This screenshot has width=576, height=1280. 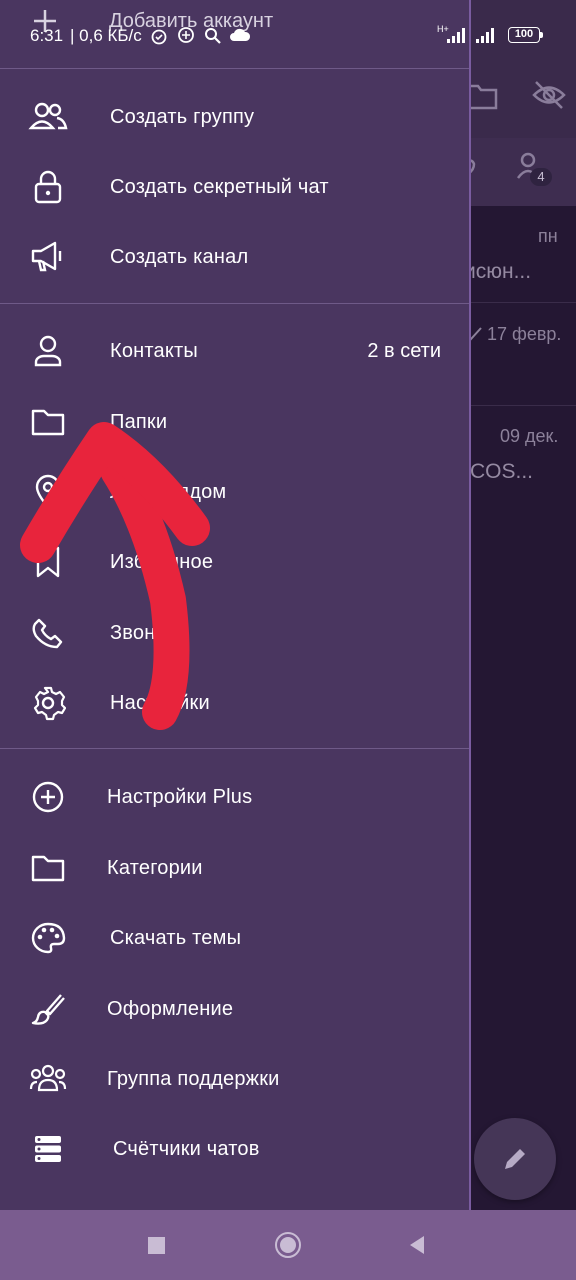 I want to click on chat-date: 17 февр., so click(x=524, y=334).